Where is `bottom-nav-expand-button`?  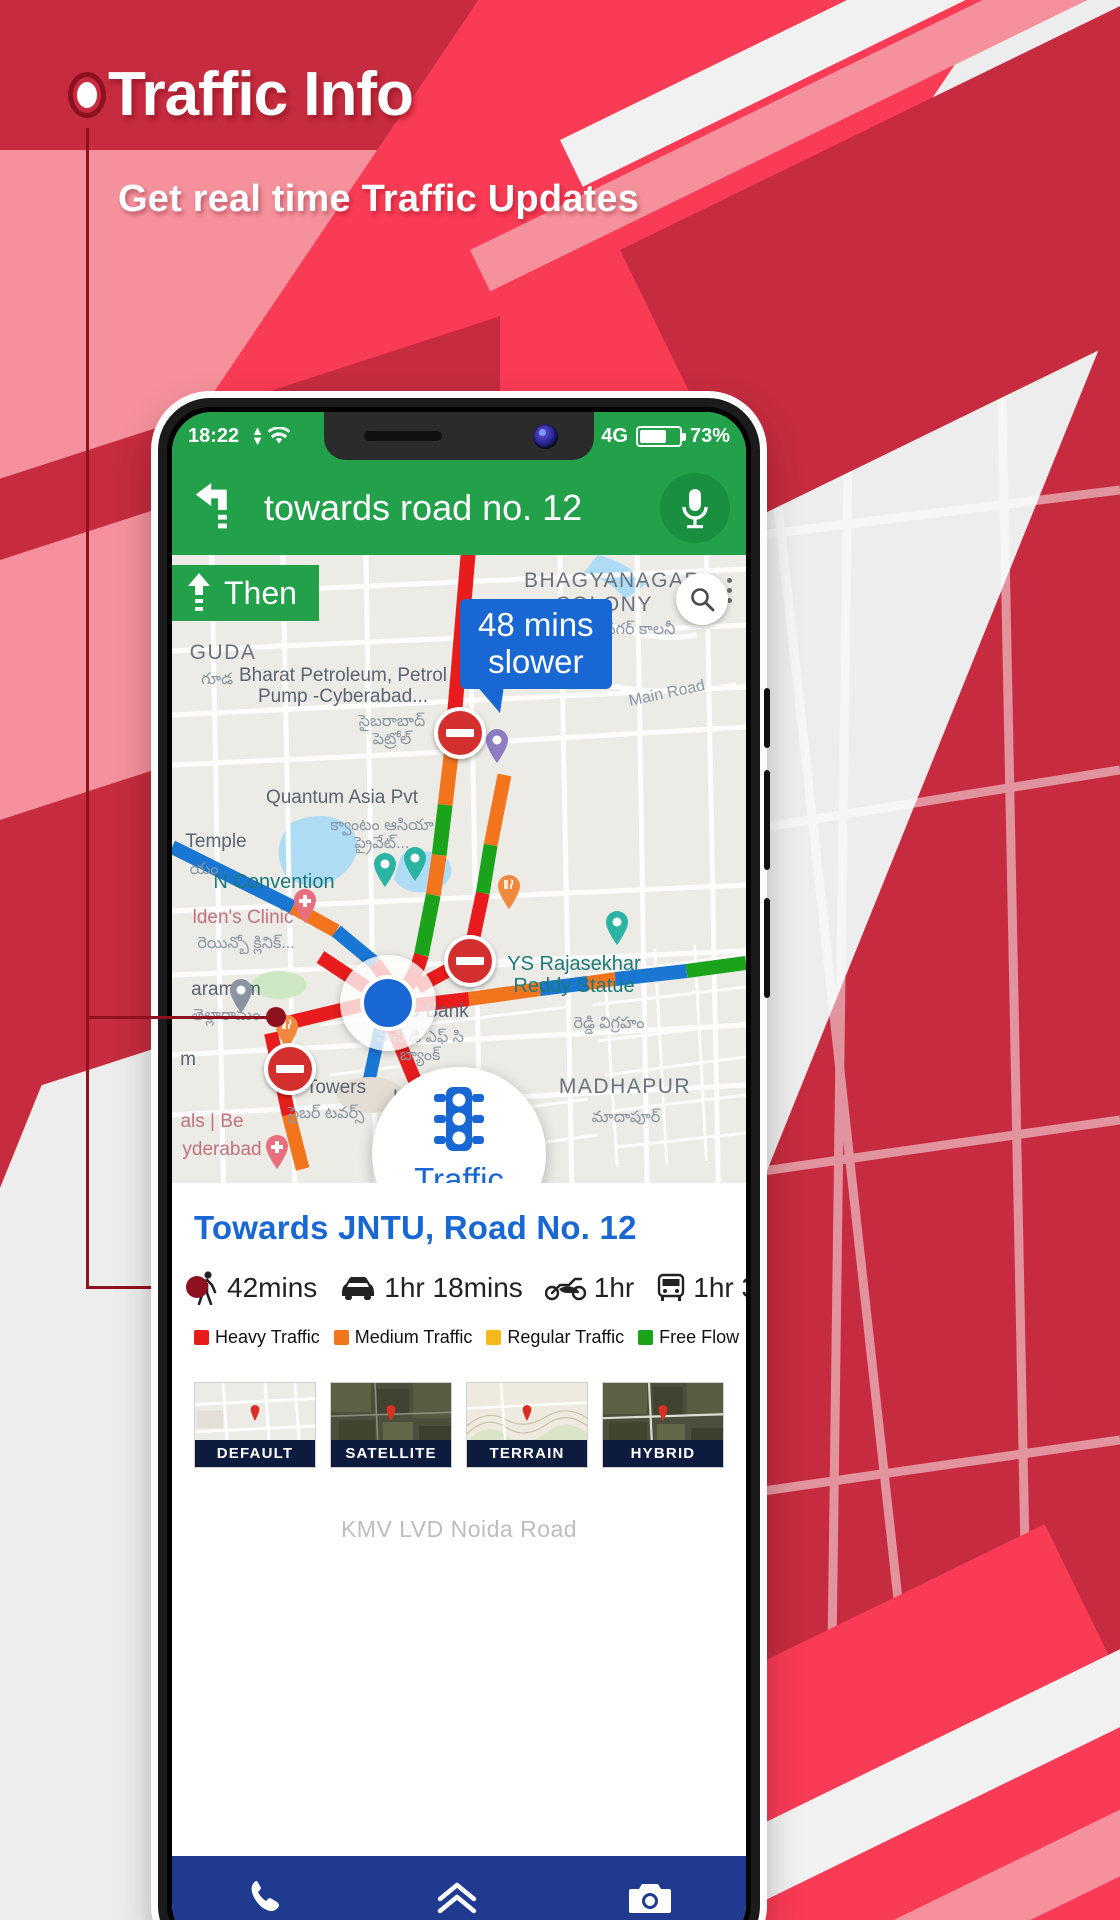
bottom-nav-expand-button is located at coordinates (457, 1900).